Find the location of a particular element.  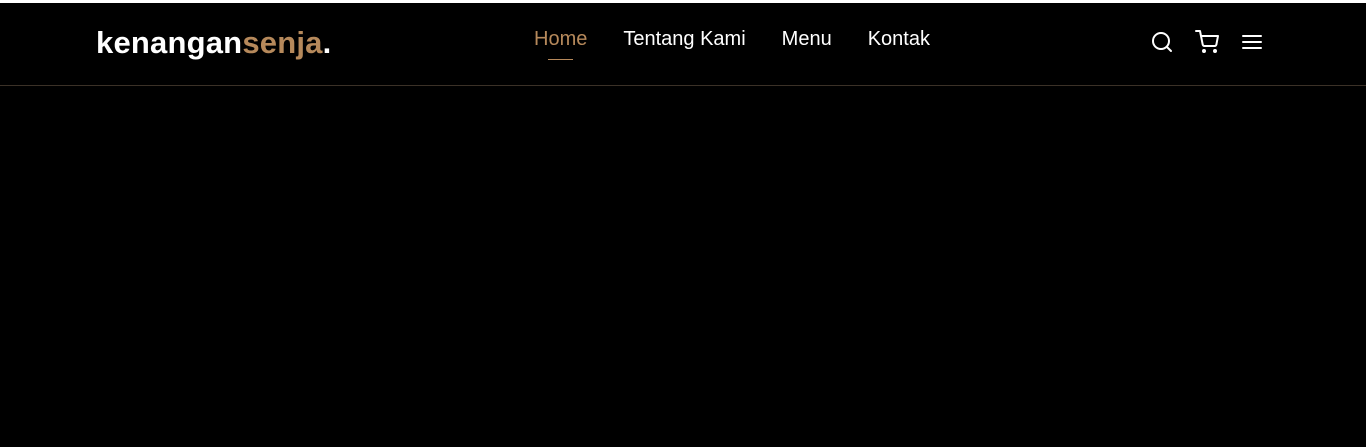

brand-logo: kenangansenja. is located at coordinates (213, 43).